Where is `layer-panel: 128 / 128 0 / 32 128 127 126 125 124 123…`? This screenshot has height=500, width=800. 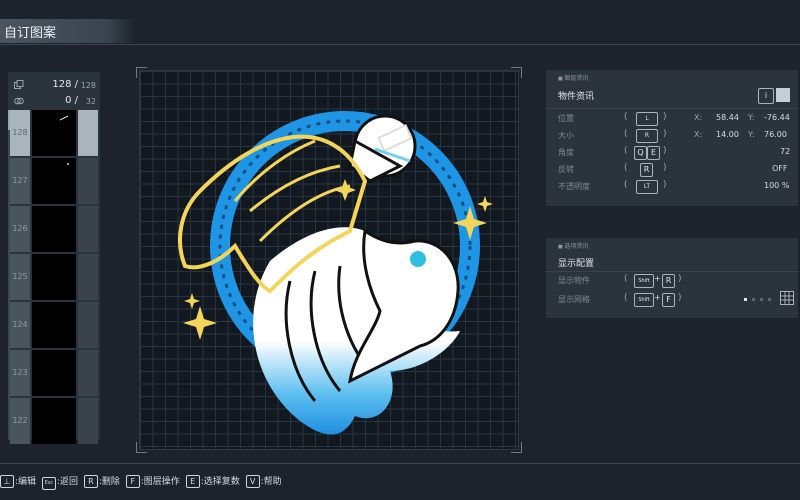
layer-panel: 128 / 128 0 / 32 128 127 126 125 124 123… is located at coordinates (54, 258).